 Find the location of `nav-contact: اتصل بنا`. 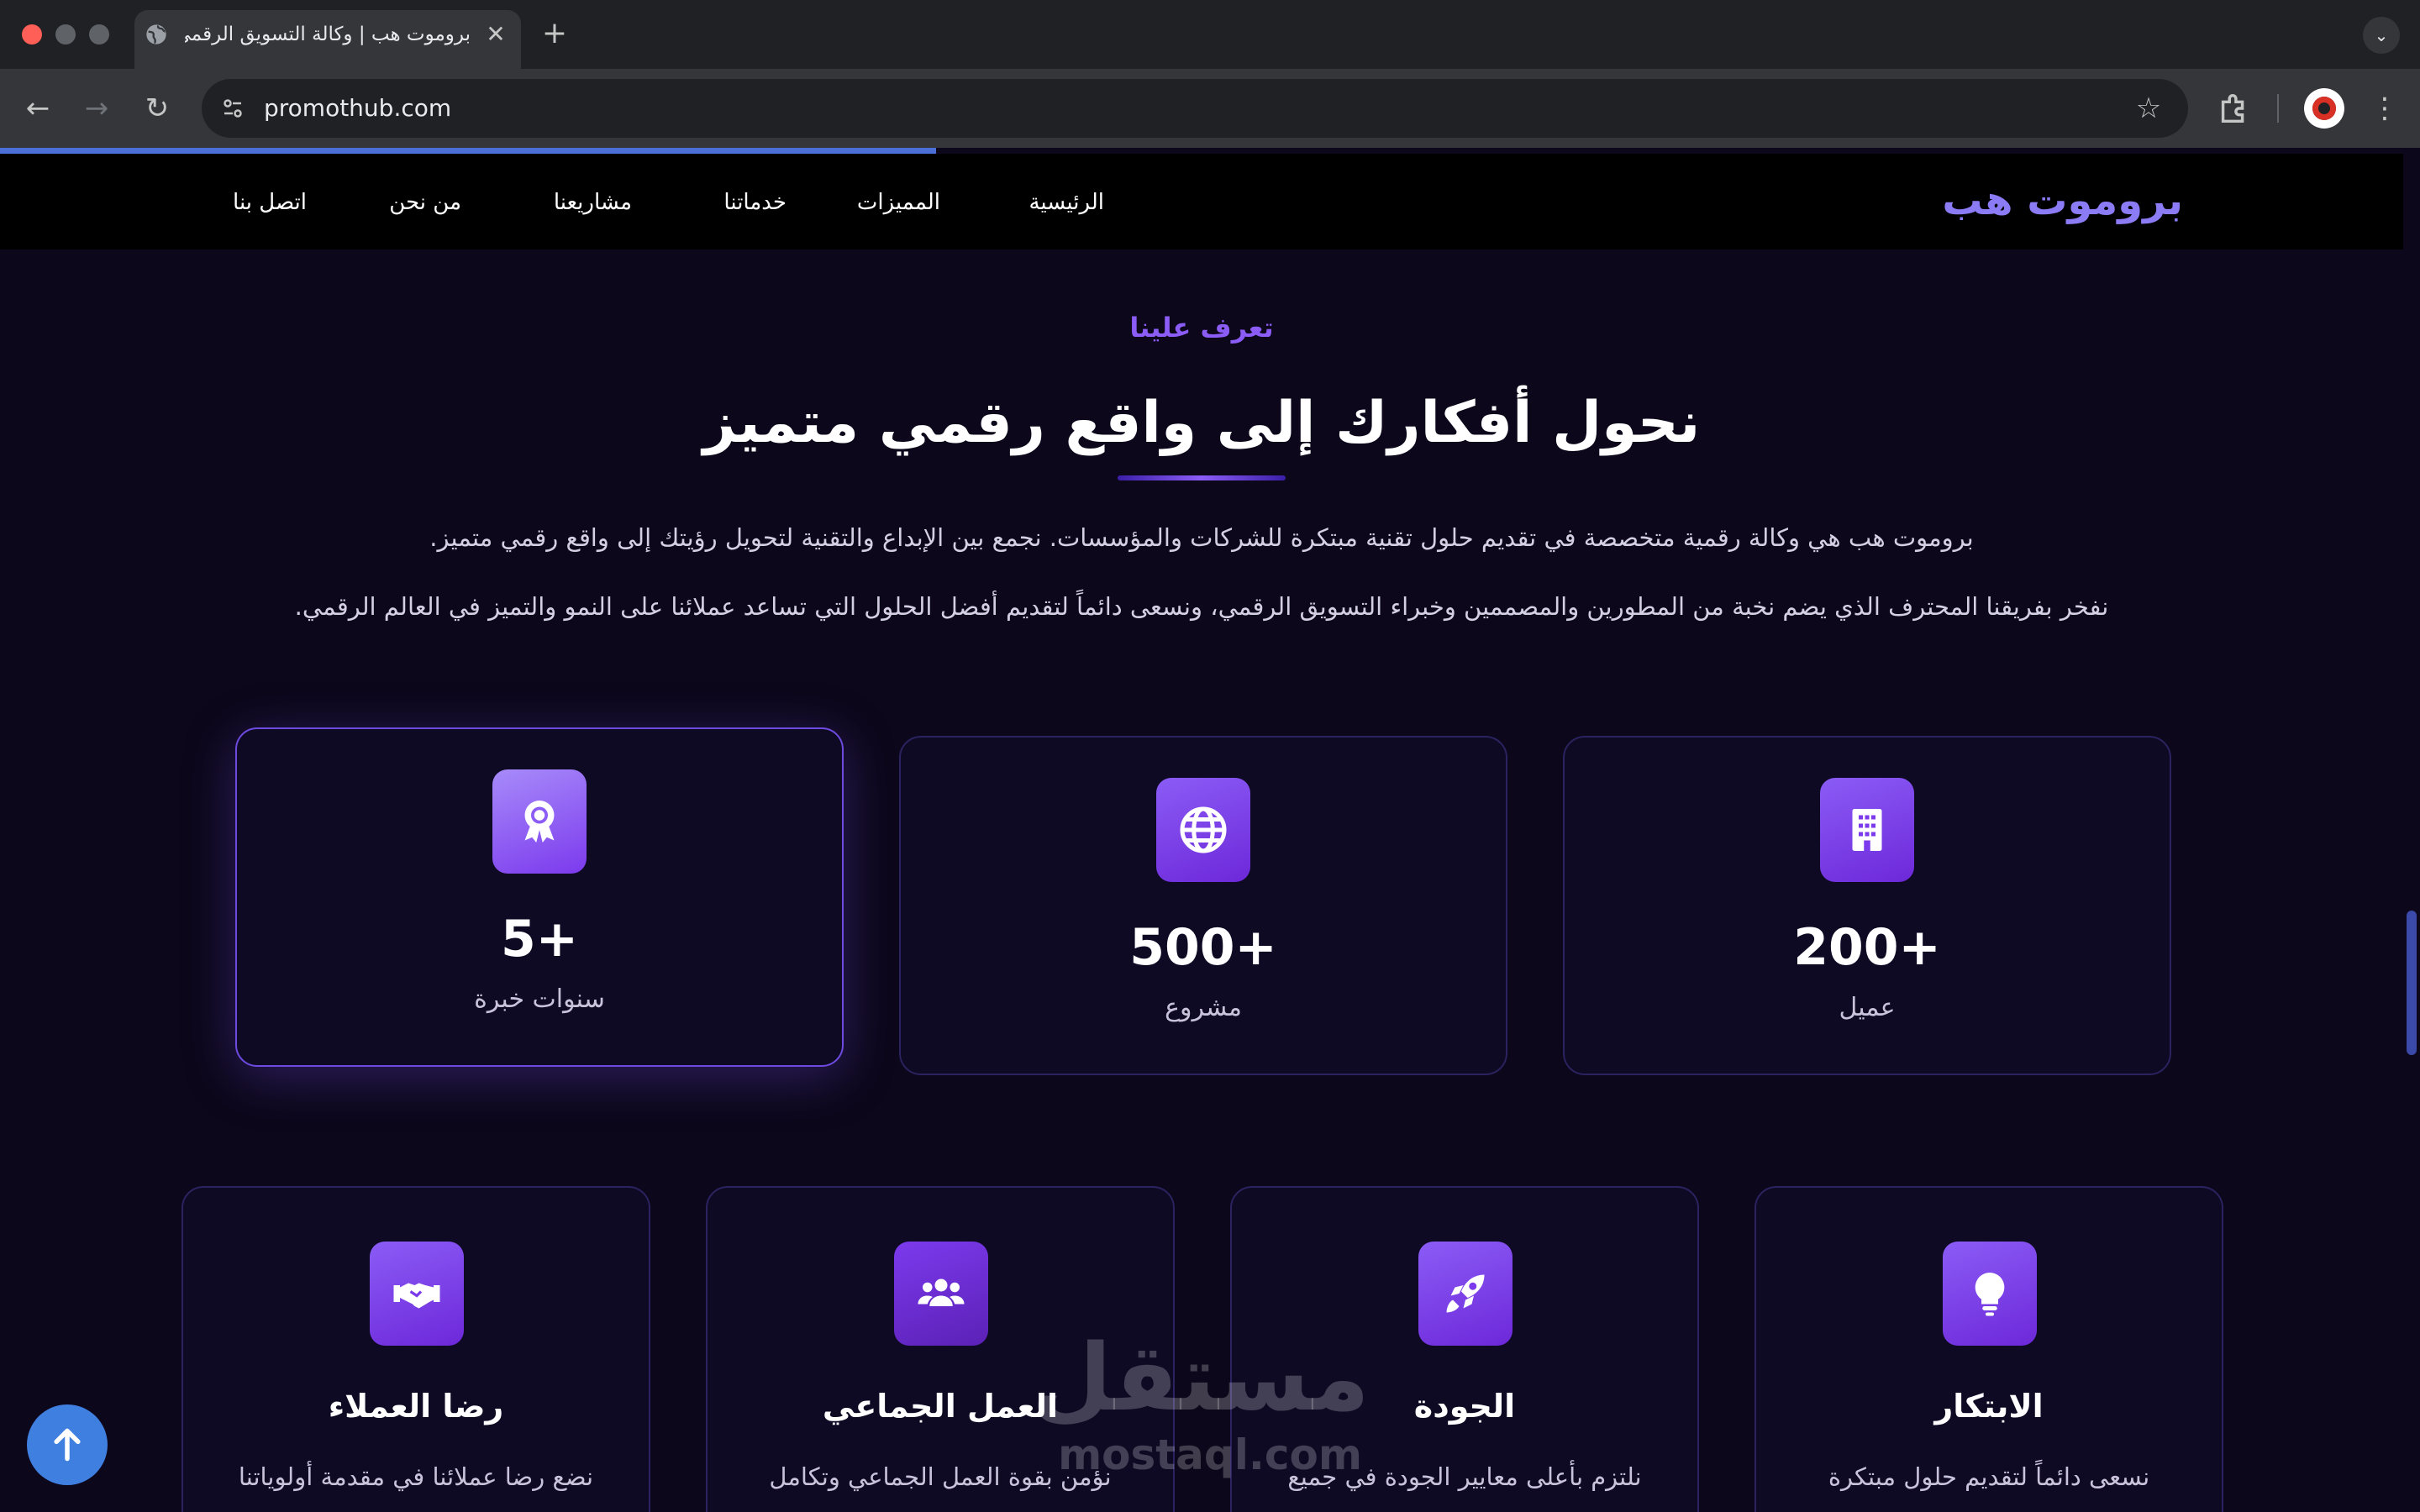

nav-contact: اتصل بنا is located at coordinates (270, 202).